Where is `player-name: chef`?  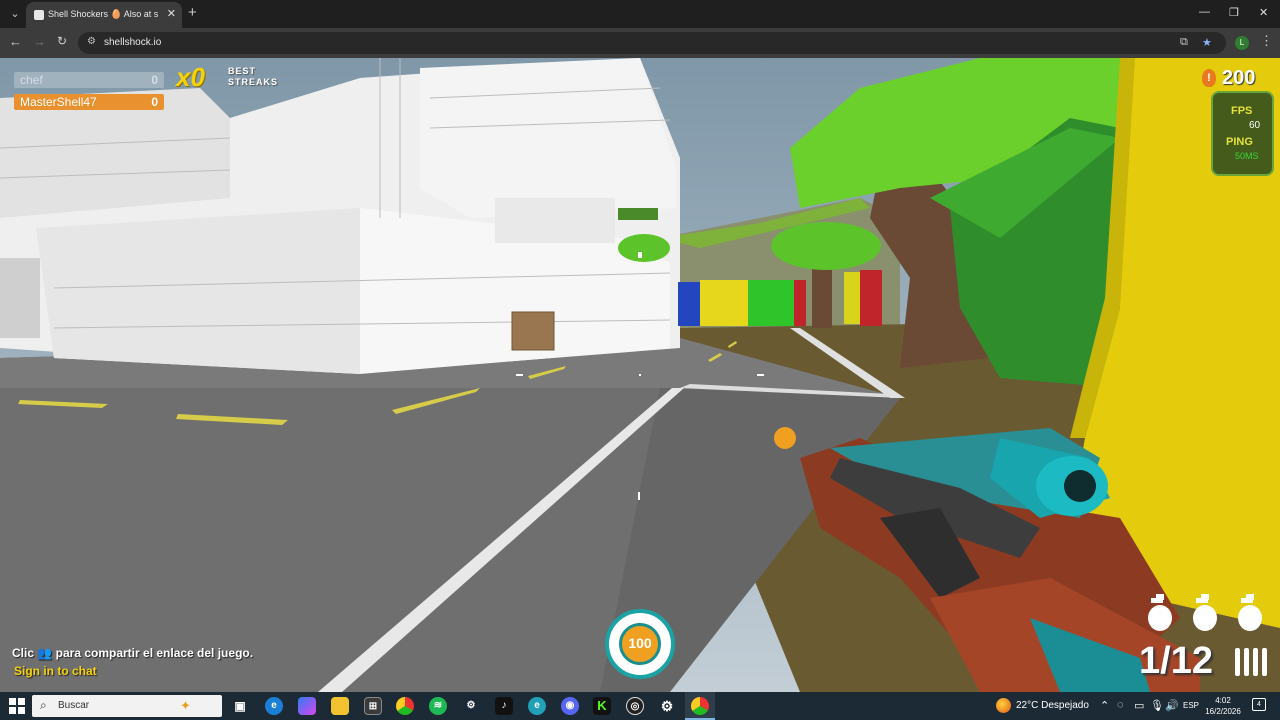
player-name: chef is located at coordinates (31, 80).